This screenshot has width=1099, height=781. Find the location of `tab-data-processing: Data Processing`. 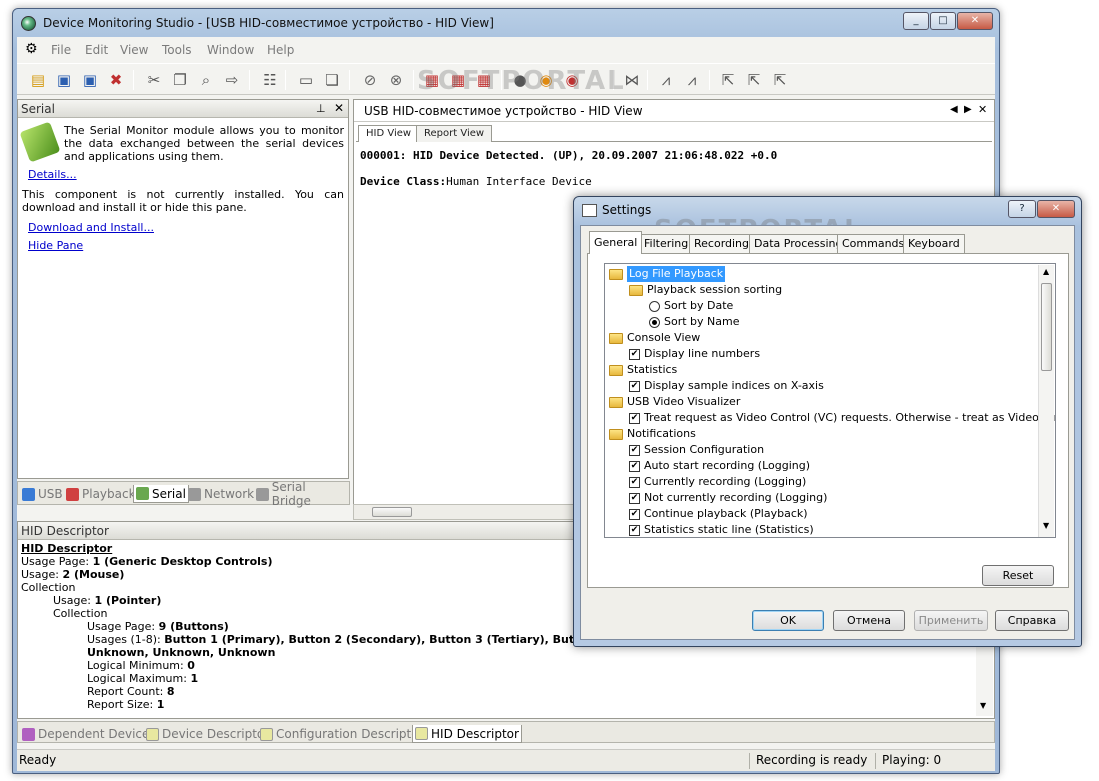

tab-data-processing: Data Processing is located at coordinates (798, 243).